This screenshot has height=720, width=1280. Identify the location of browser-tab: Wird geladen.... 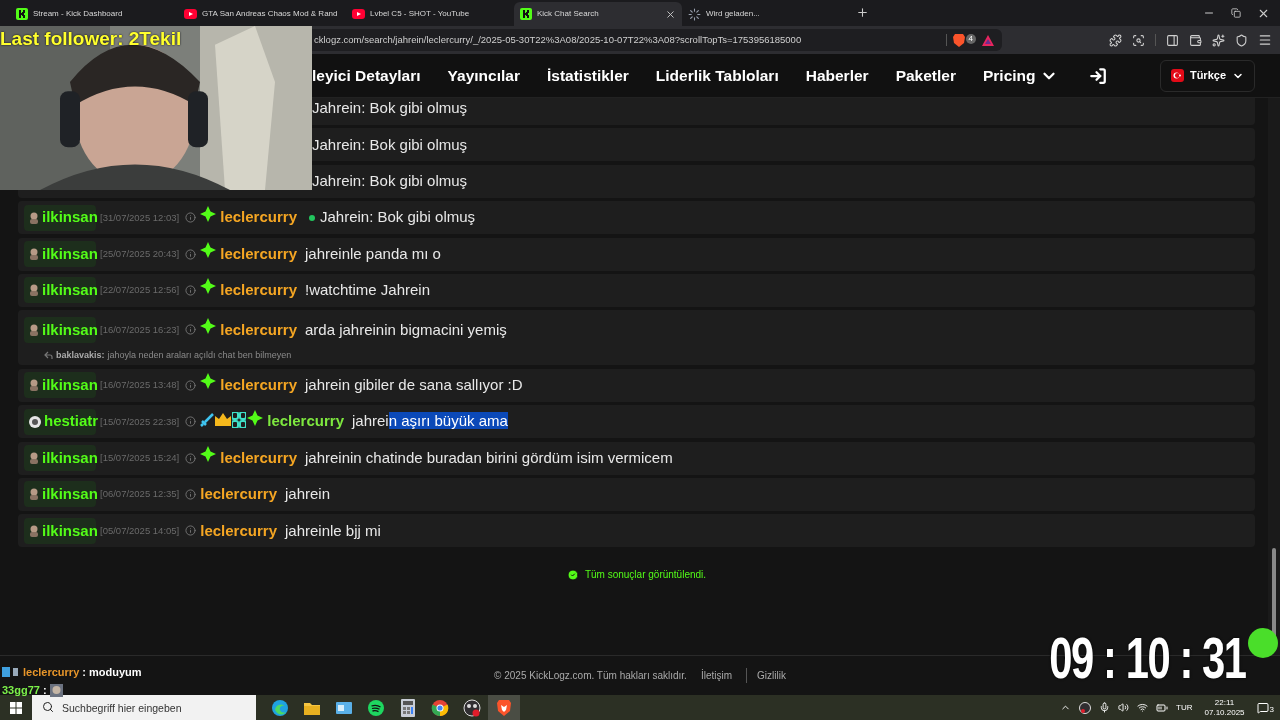
(766, 14).